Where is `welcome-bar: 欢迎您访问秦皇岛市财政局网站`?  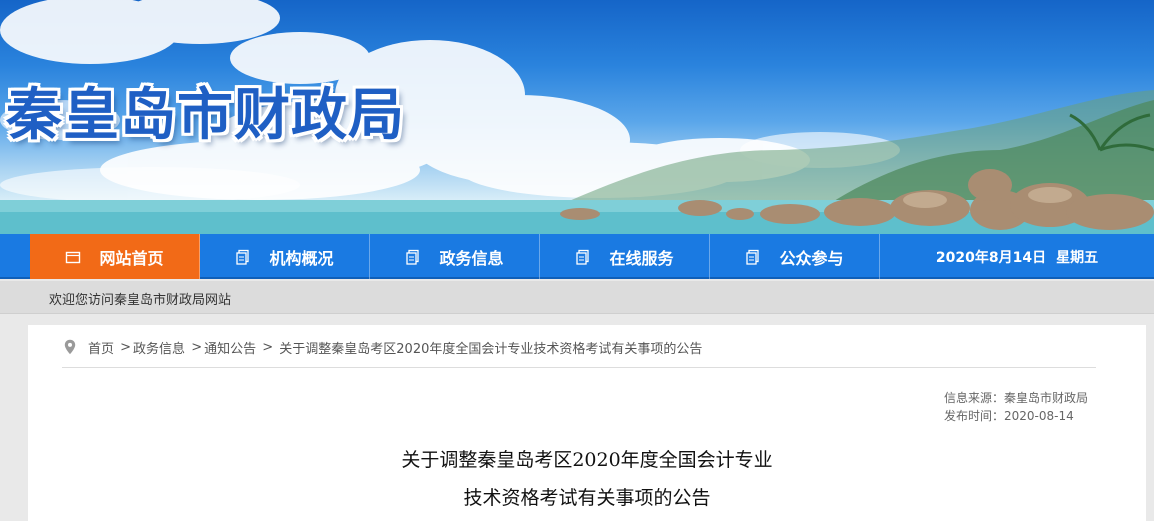 welcome-bar: 欢迎您访问秦皇岛市财政局网站 is located at coordinates (577, 297).